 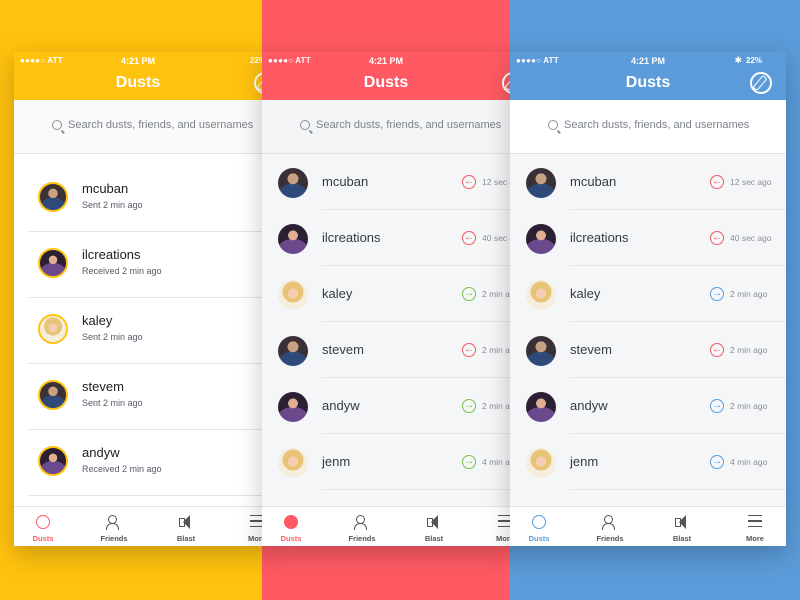 I want to click on tab-label: Blast, so click(x=186, y=538).